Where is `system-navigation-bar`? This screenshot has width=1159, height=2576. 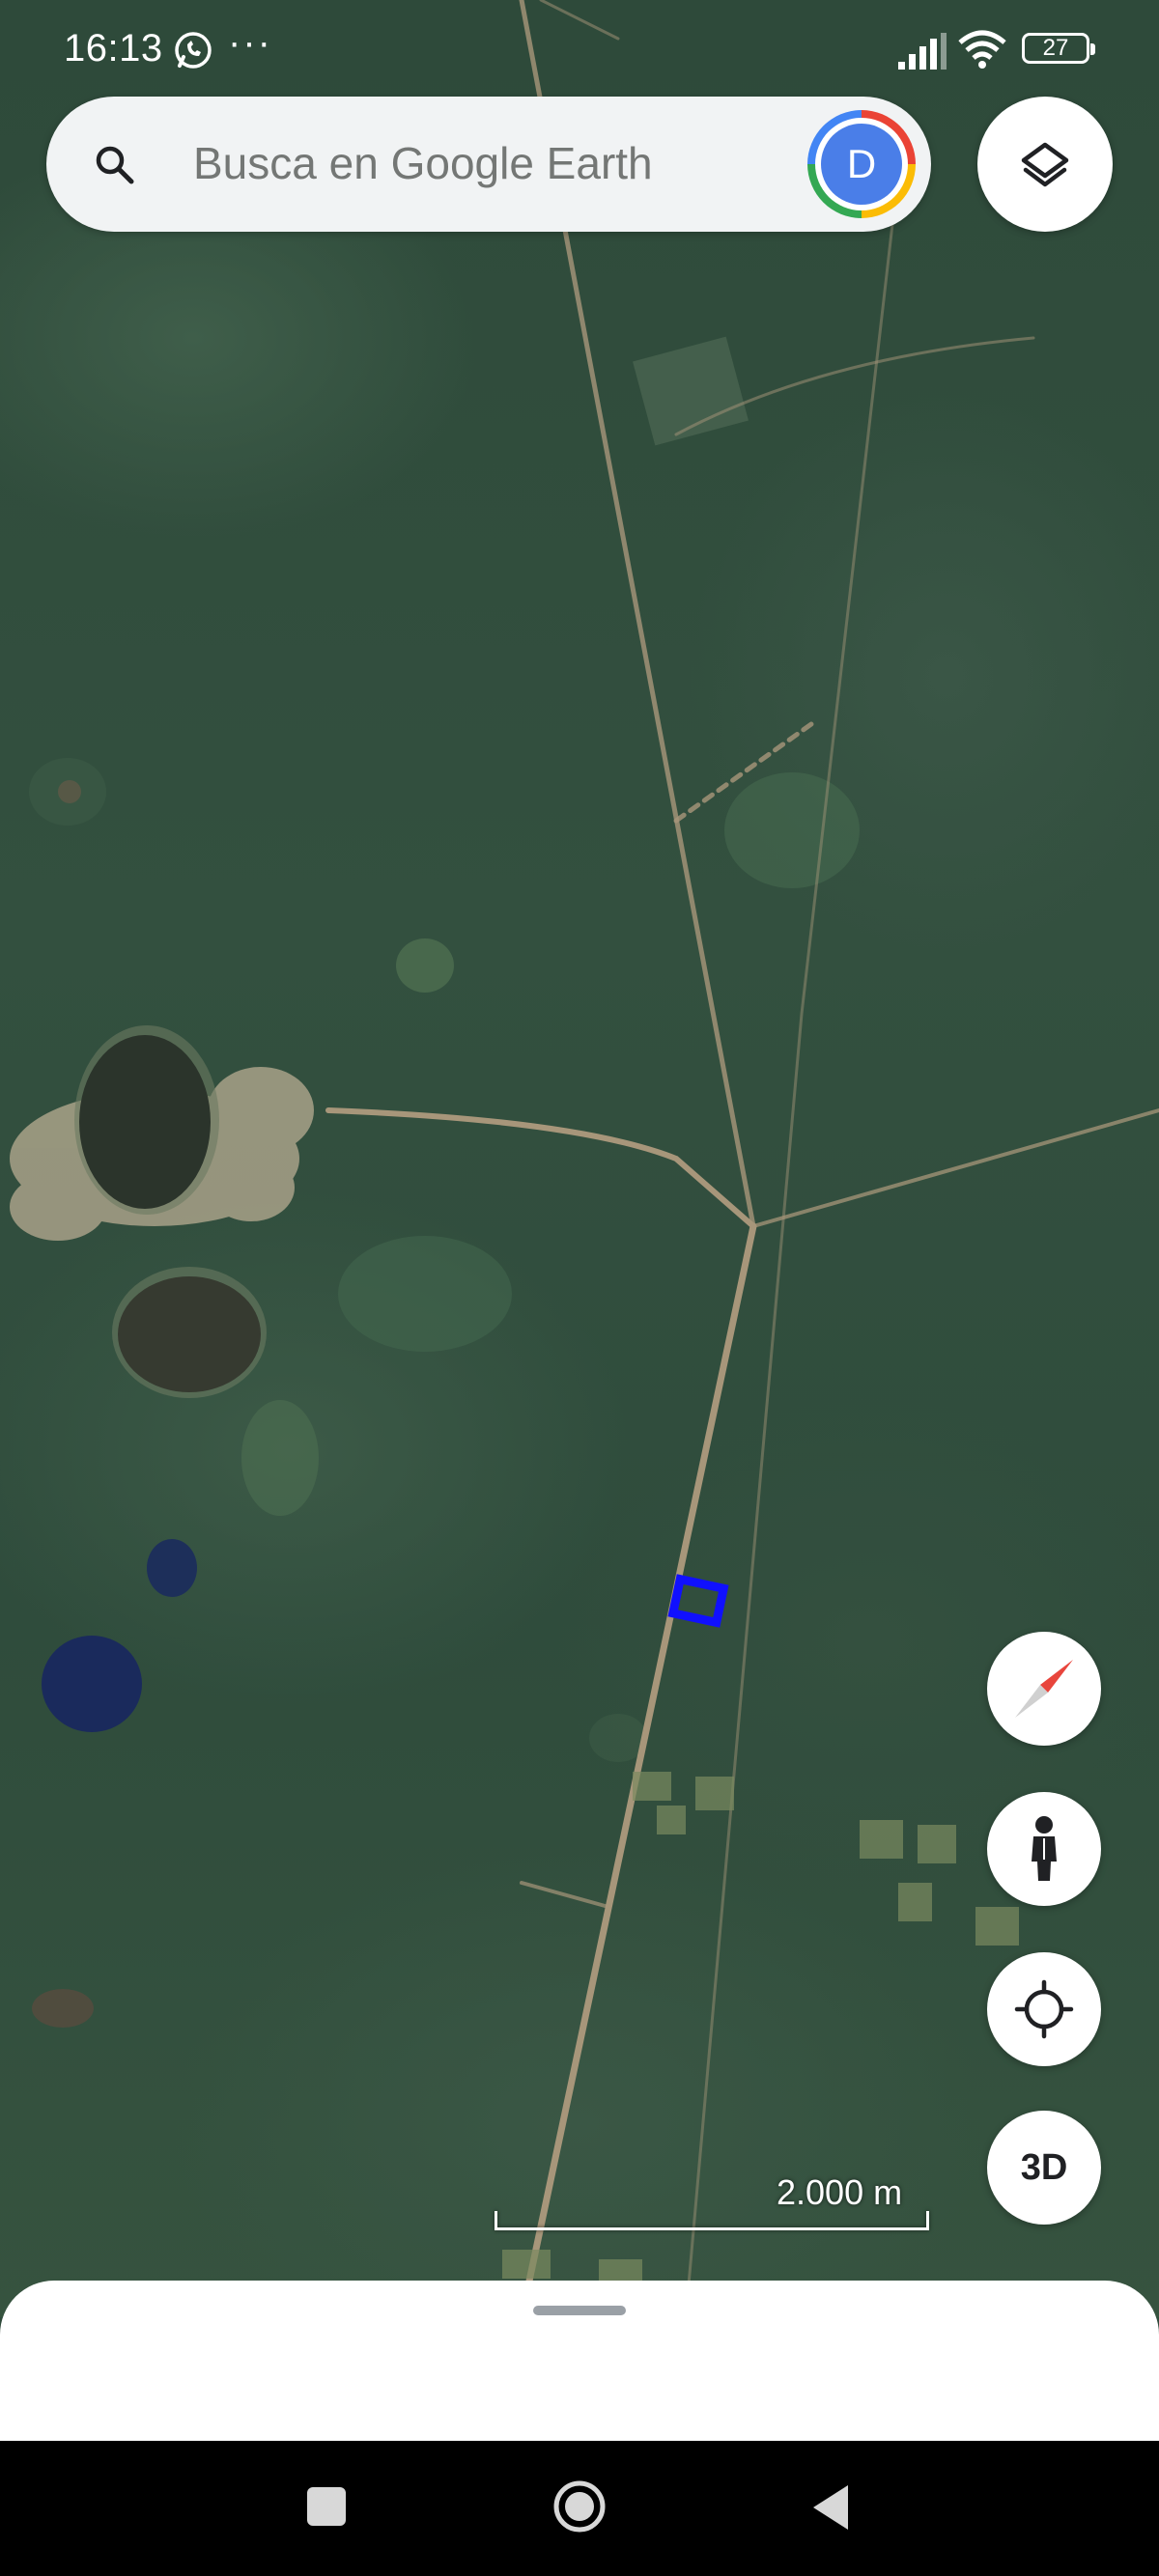 system-navigation-bar is located at coordinates (579, 2508).